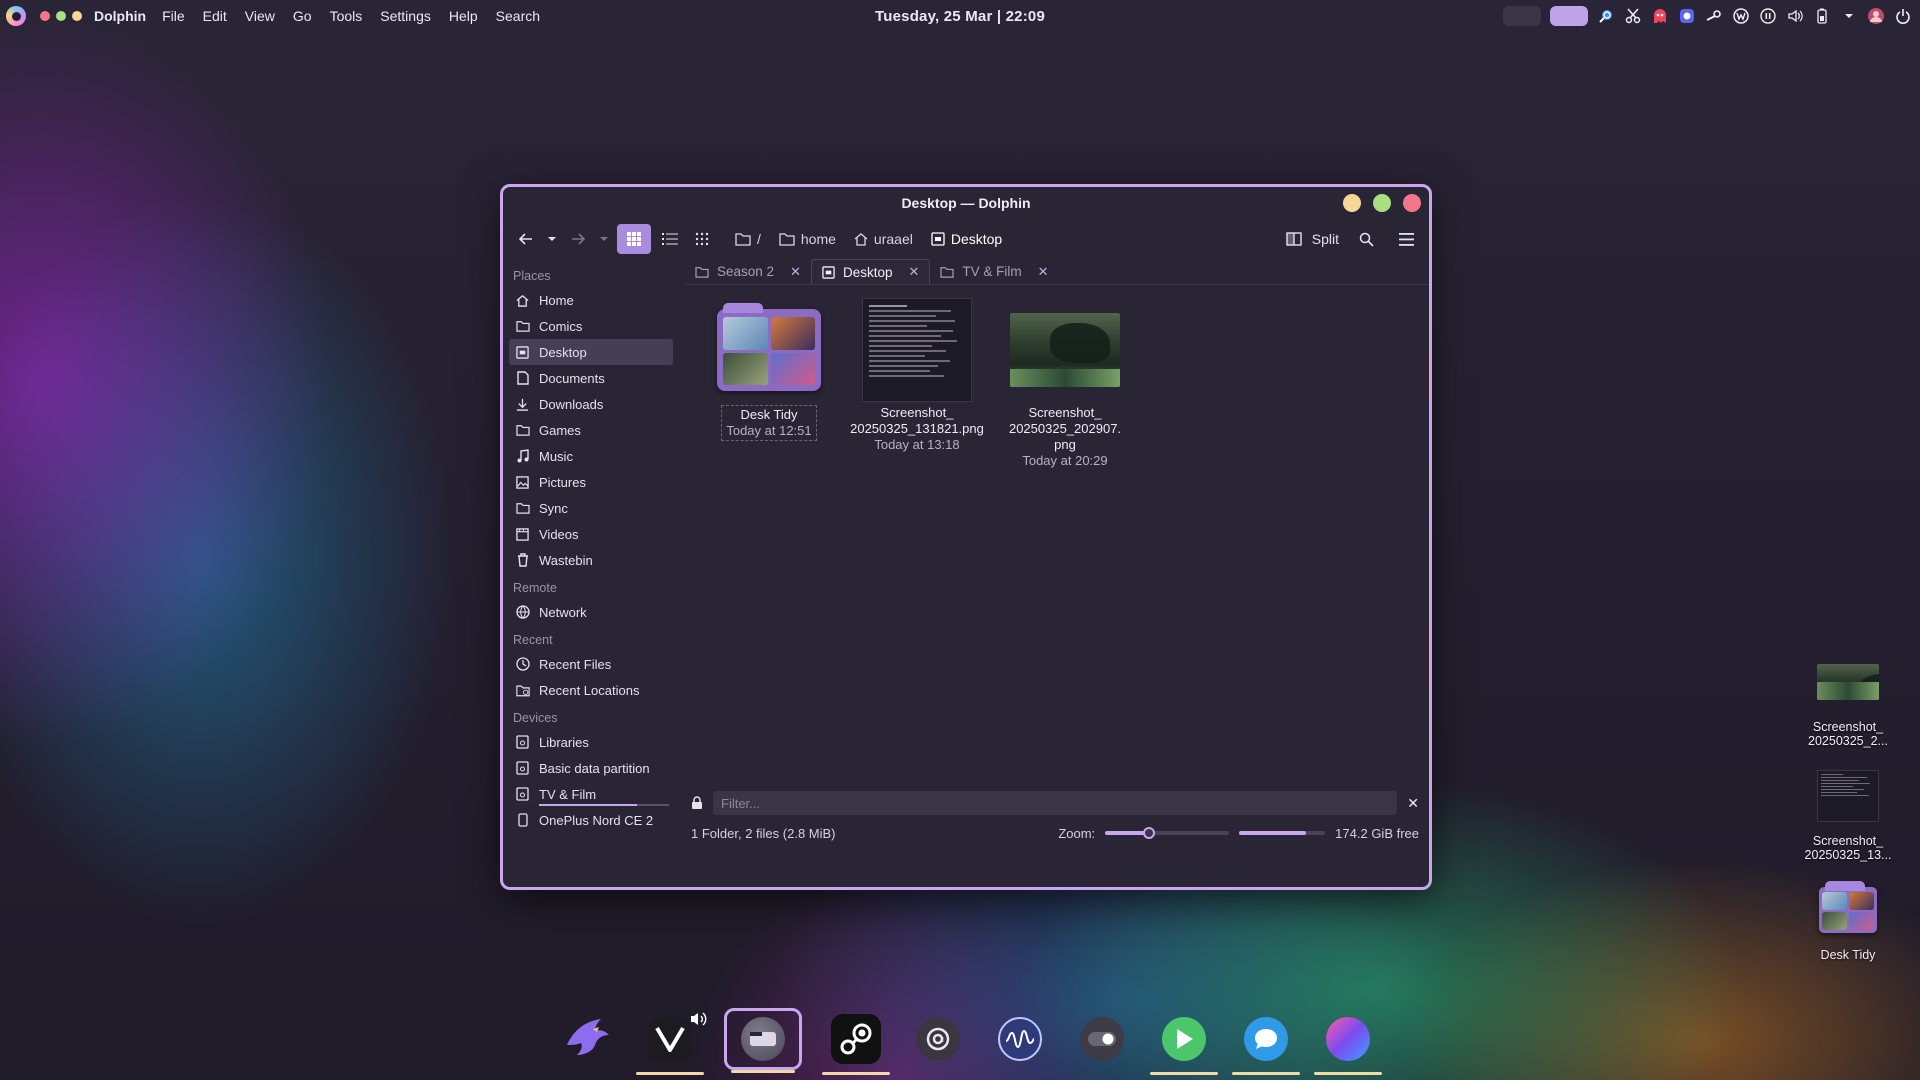 This screenshot has height=1080, width=1920. I want to click on sidebar-item-recent-locations: Recent Locations, so click(591, 690).